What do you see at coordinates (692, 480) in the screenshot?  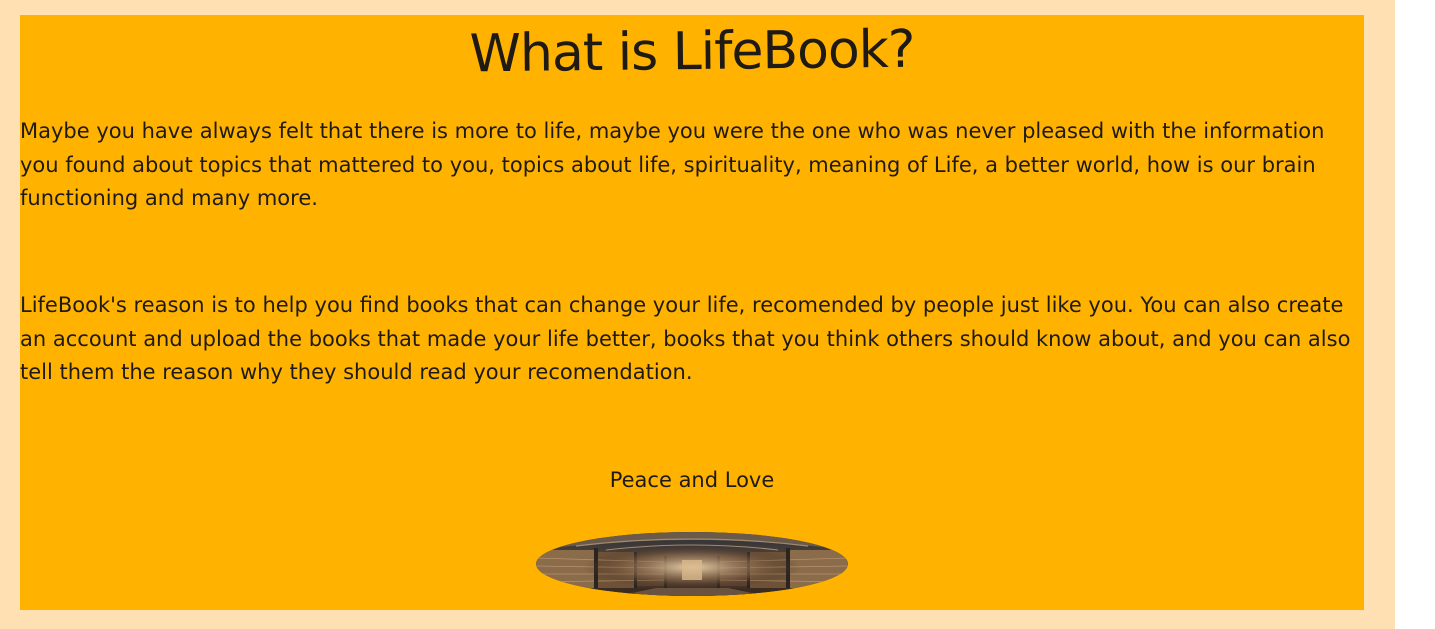 I see `signoff-text: Peace and Love` at bounding box center [692, 480].